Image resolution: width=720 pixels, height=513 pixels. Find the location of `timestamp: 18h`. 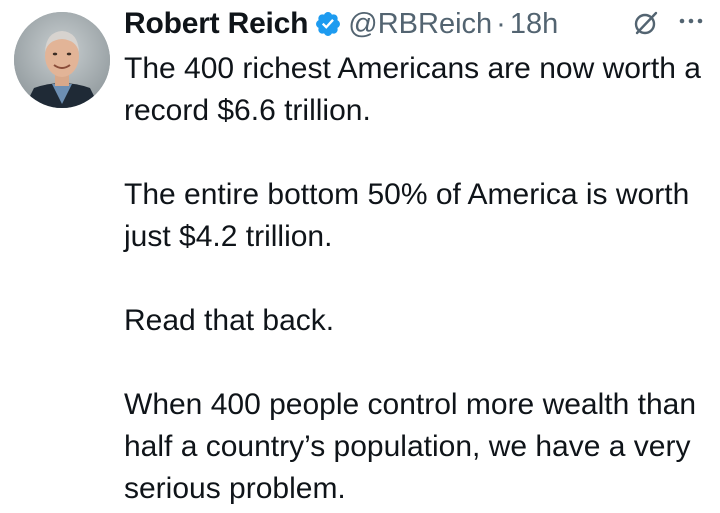

timestamp: 18h is located at coordinates (534, 24).